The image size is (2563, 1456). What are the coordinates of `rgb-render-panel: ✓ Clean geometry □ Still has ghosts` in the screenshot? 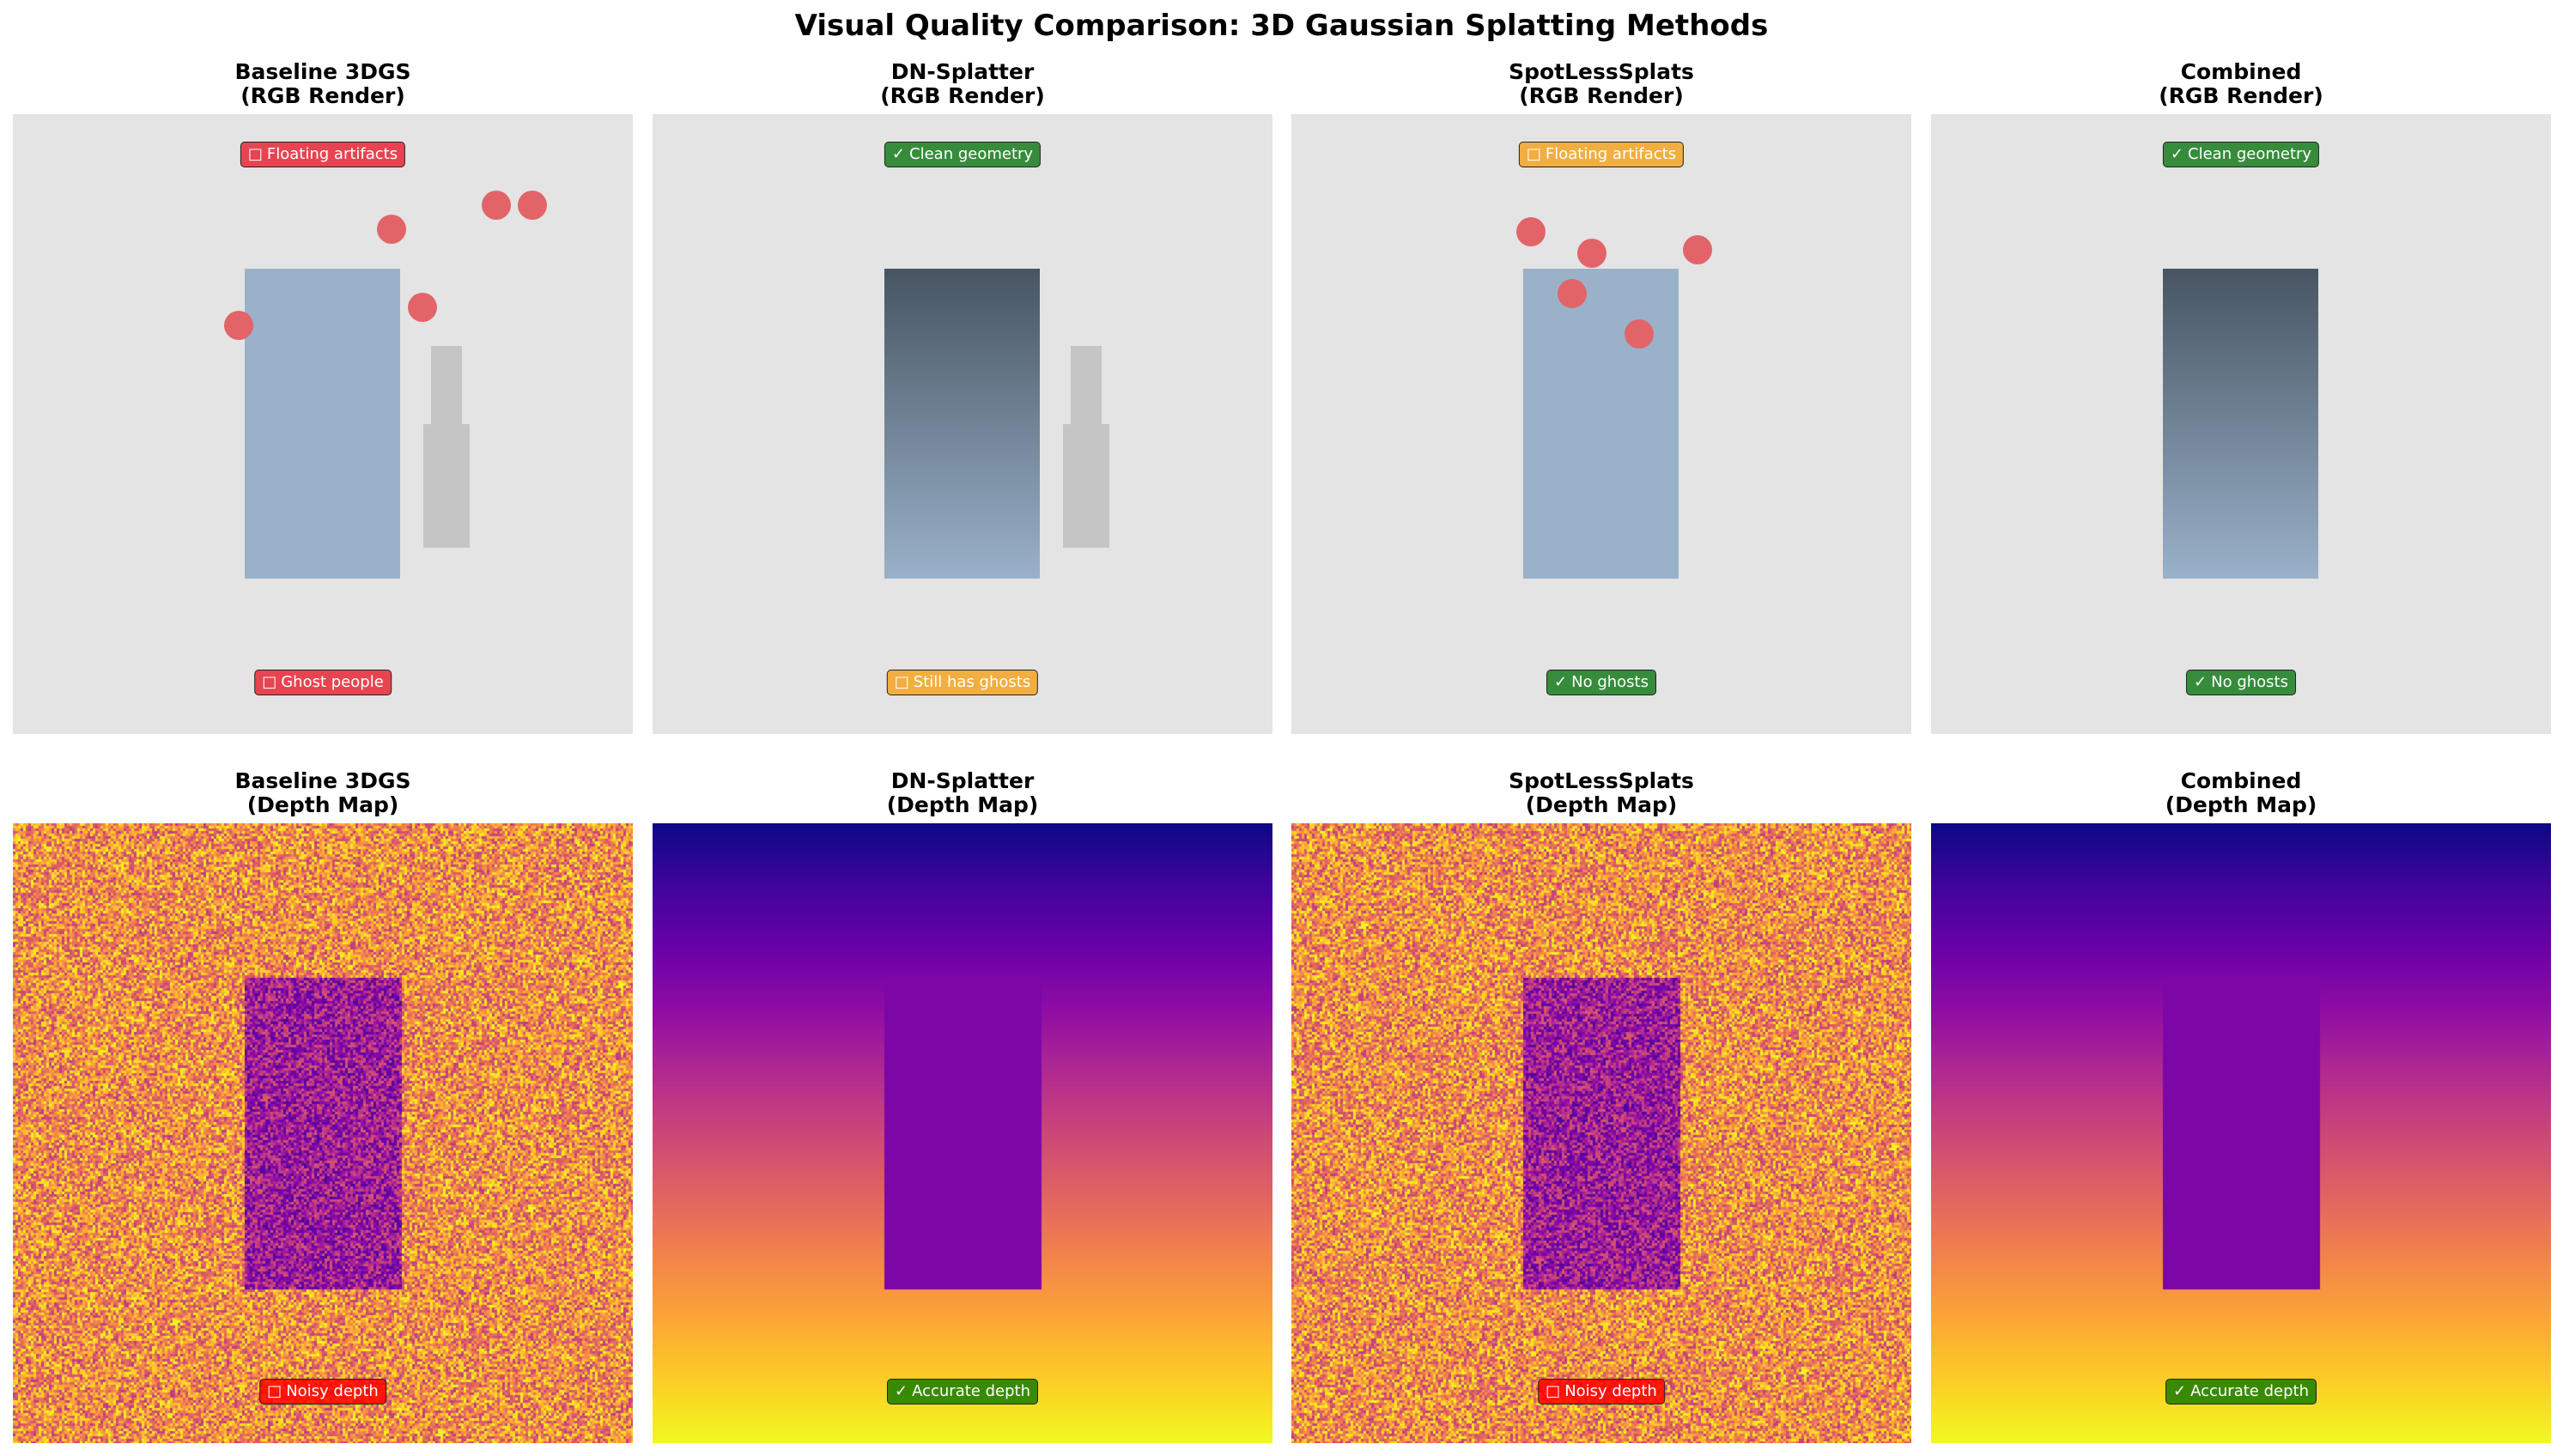 It's located at (962, 424).